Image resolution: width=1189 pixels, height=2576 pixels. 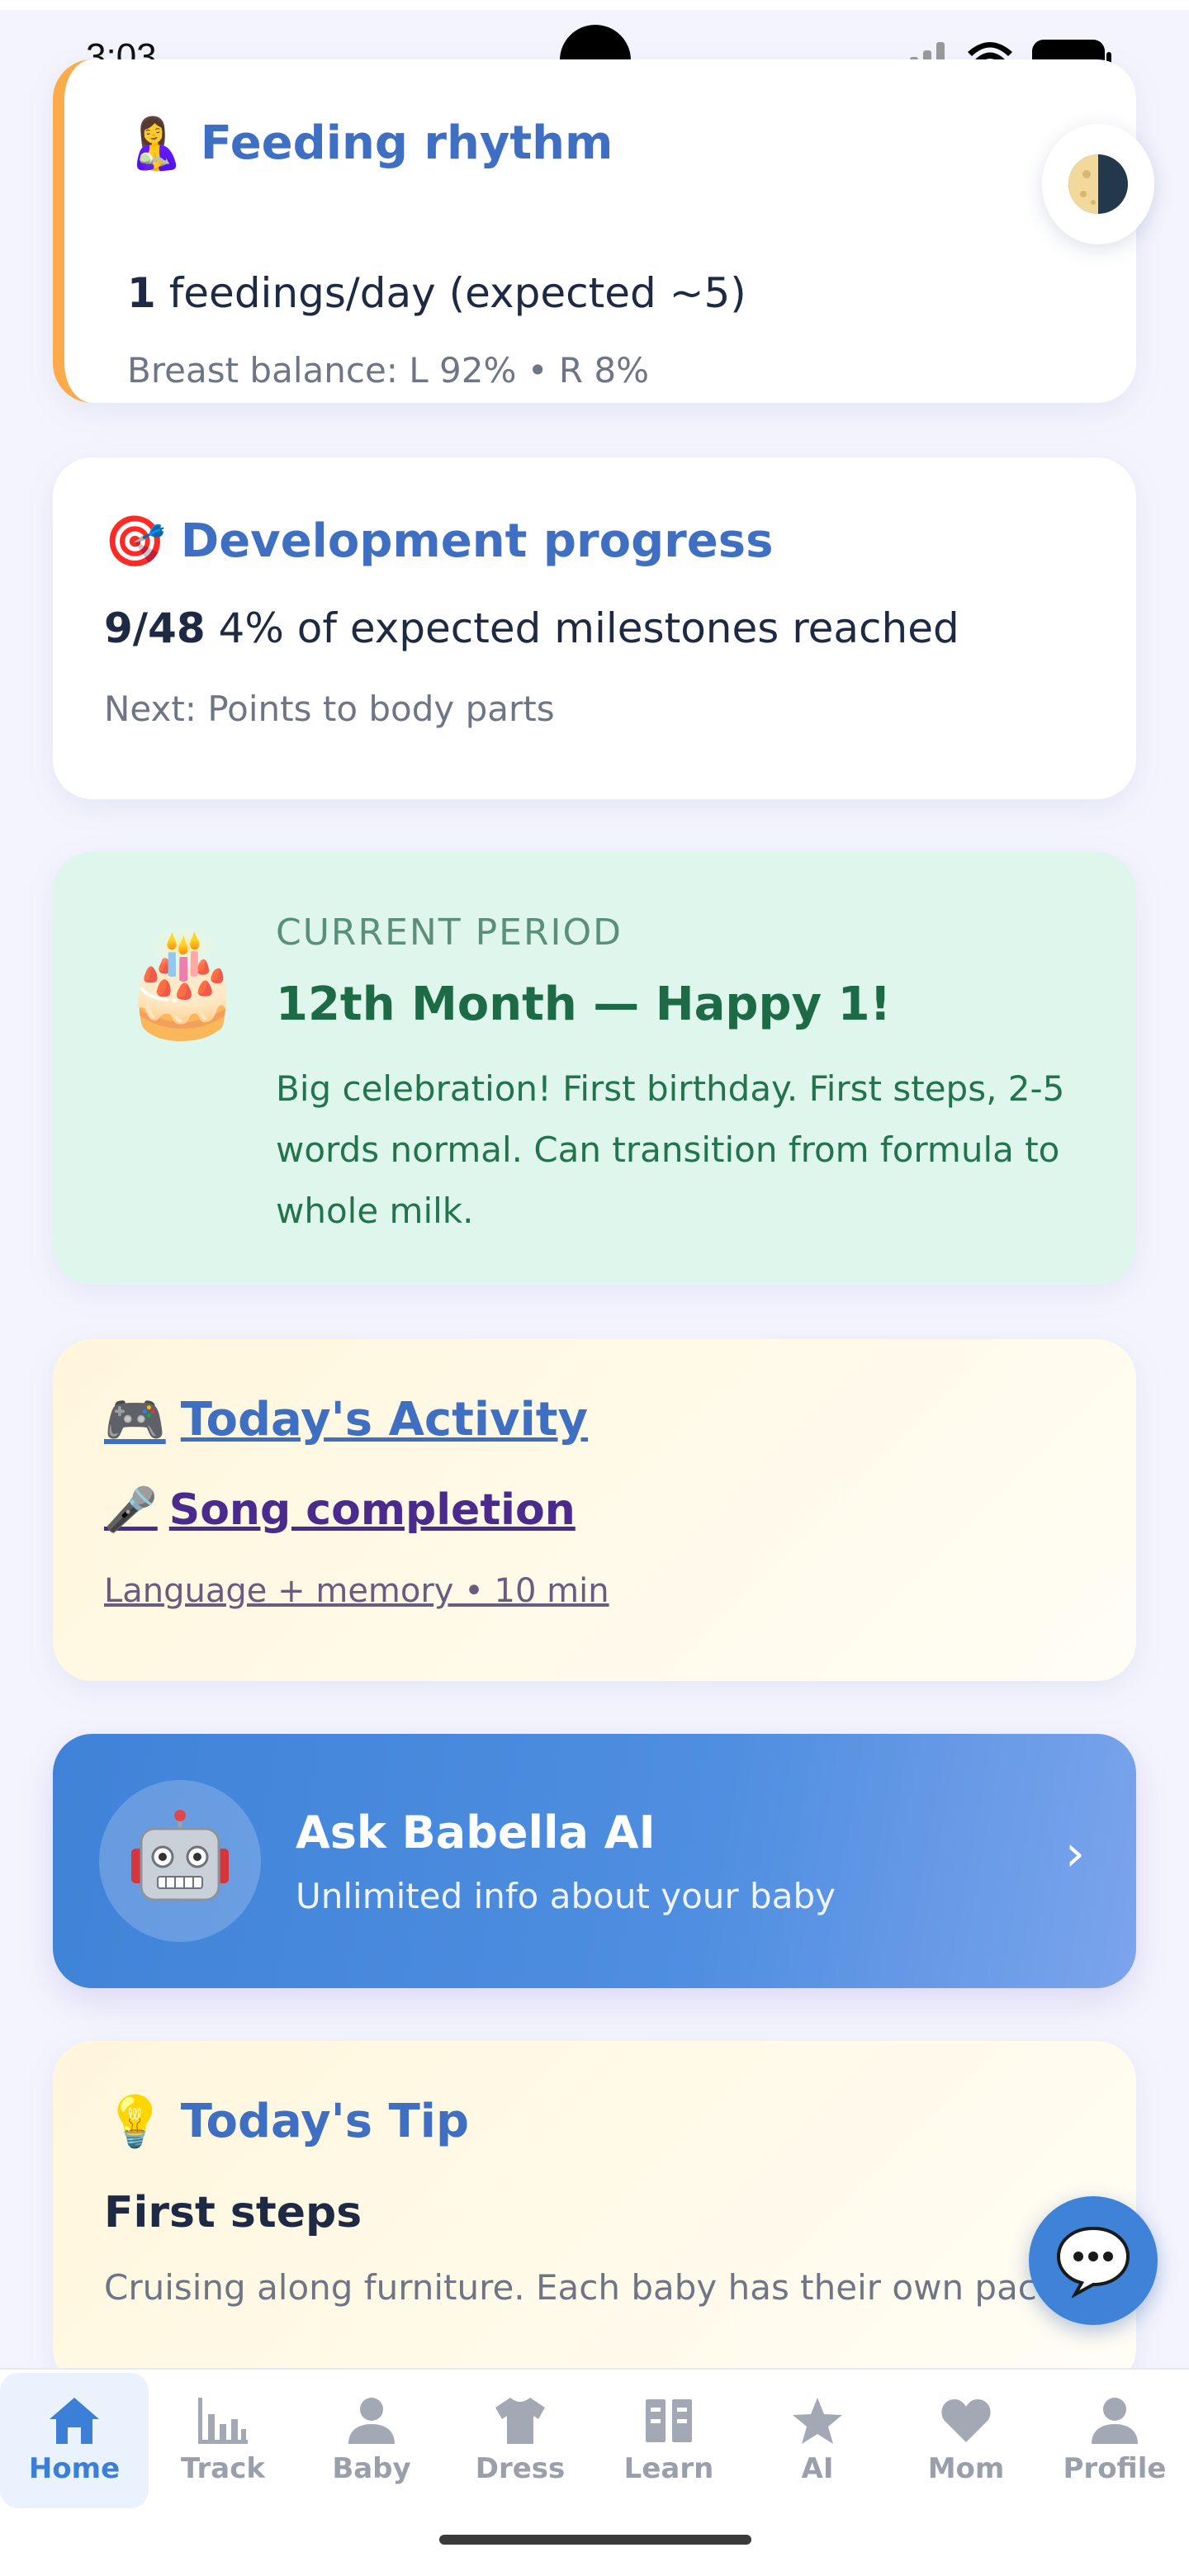 What do you see at coordinates (477, 541) in the screenshot?
I see `development-title-text: Development progress` at bounding box center [477, 541].